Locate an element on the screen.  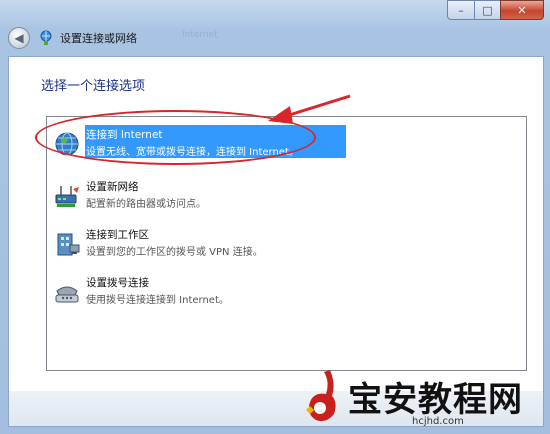
watermark-url: hcjhd.com is located at coordinates (438, 421).